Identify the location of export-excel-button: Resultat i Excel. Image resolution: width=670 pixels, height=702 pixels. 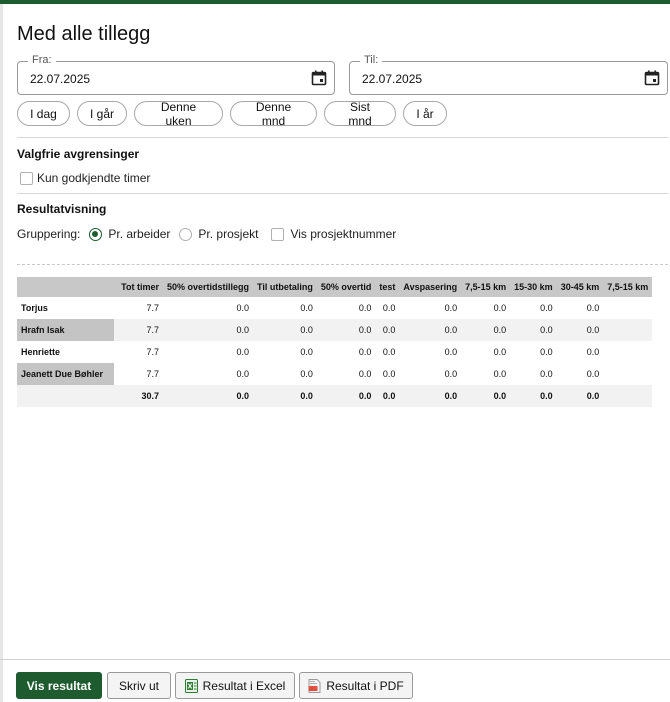
(235, 685).